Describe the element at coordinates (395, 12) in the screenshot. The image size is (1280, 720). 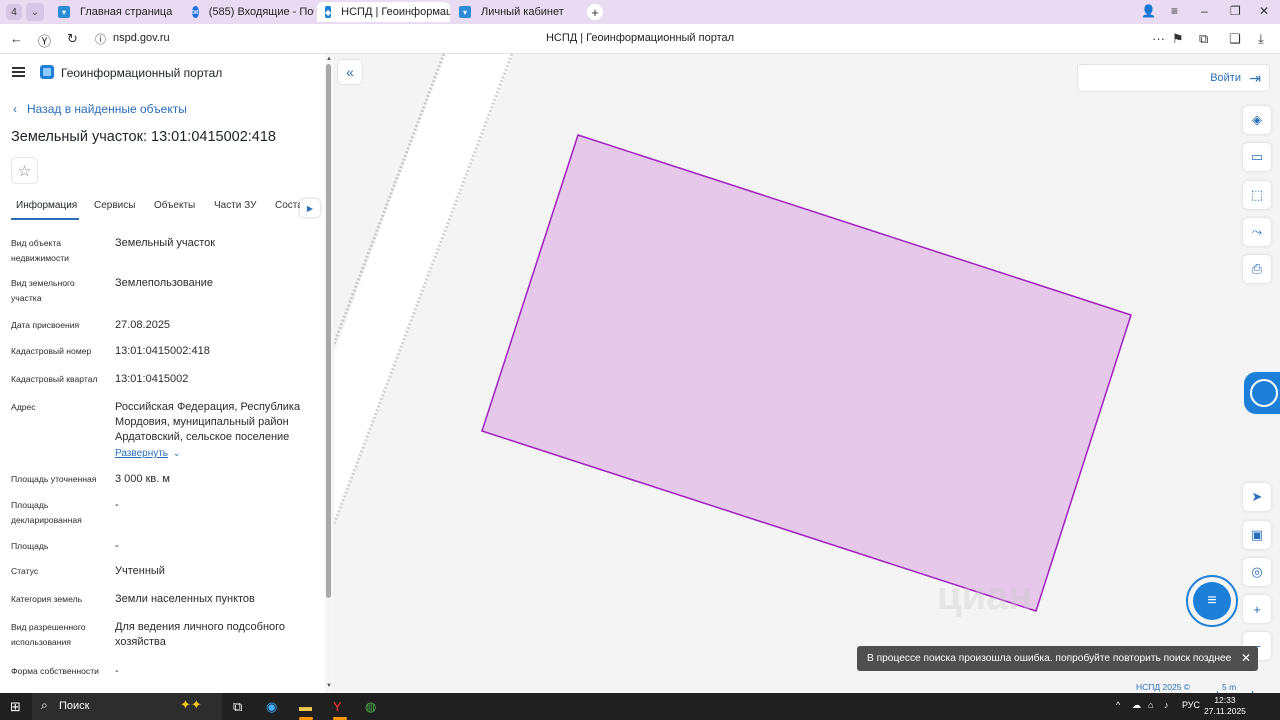
I see `tab-label: НСПД | Геоинформаци` at that location.